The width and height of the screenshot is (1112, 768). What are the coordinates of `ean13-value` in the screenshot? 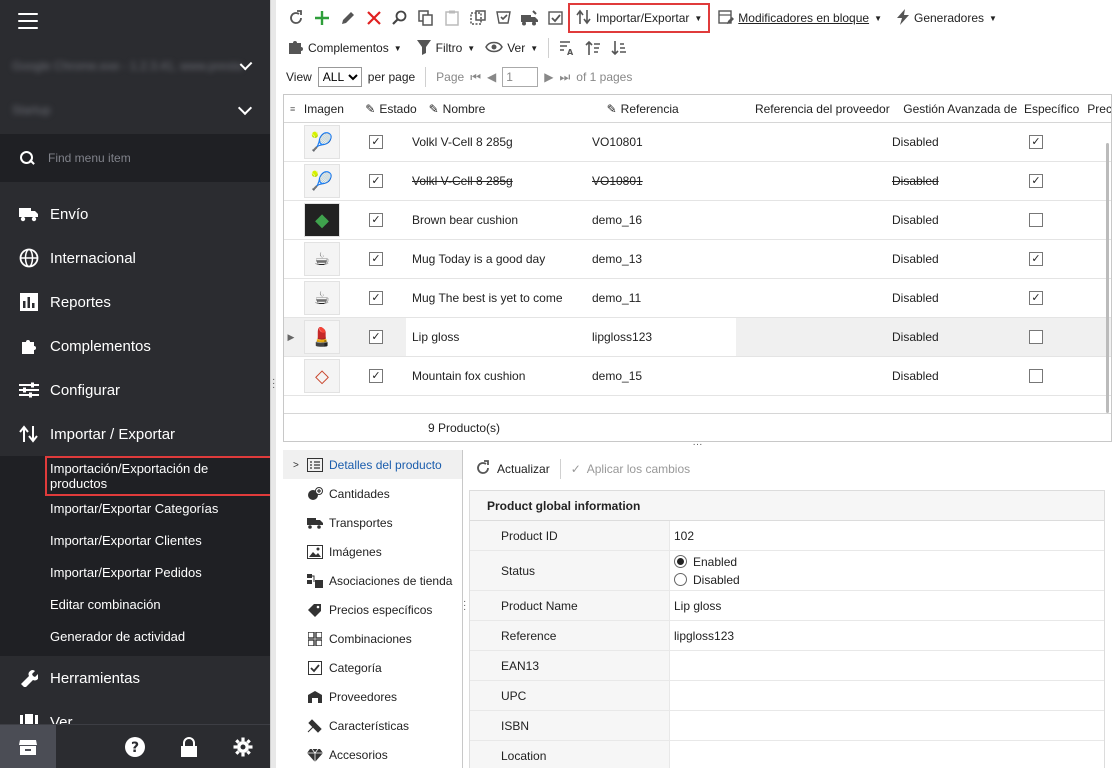 It's located at (887, 665).